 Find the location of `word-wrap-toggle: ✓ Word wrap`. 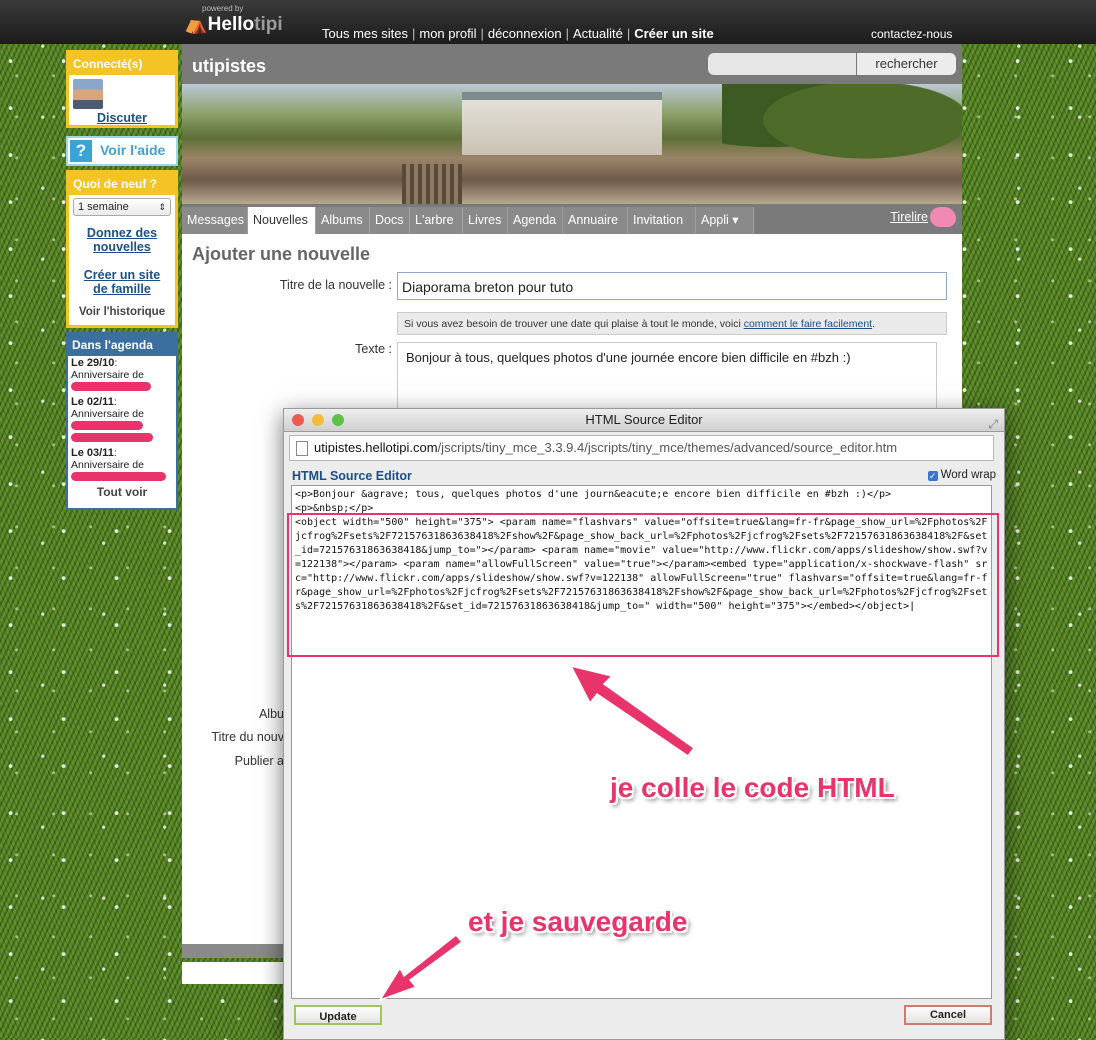

word-wrap-toggle: ✓ Word wrap is located at coordinates (961, 475).